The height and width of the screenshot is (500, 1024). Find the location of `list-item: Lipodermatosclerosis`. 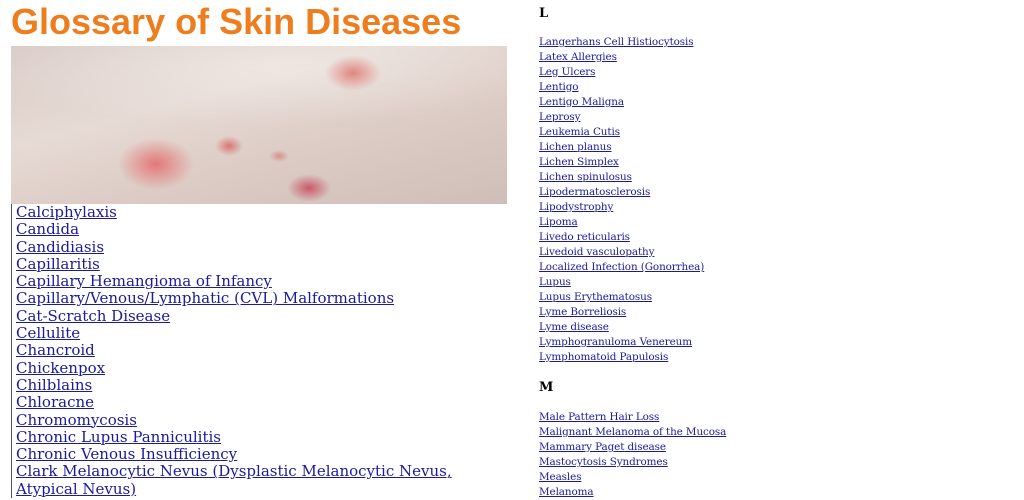

list-item: Lipodermatosclerosis is located at coordinates (621, 192).